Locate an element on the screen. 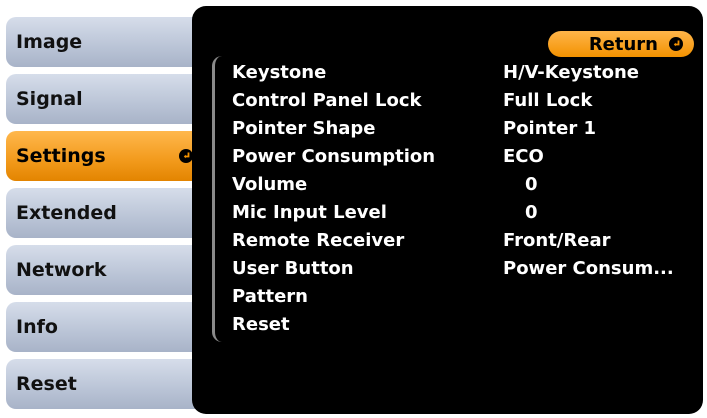 The height and width of the screenshot is (418, 707). setting-label: Keystone is located at coordinates (279, 72).